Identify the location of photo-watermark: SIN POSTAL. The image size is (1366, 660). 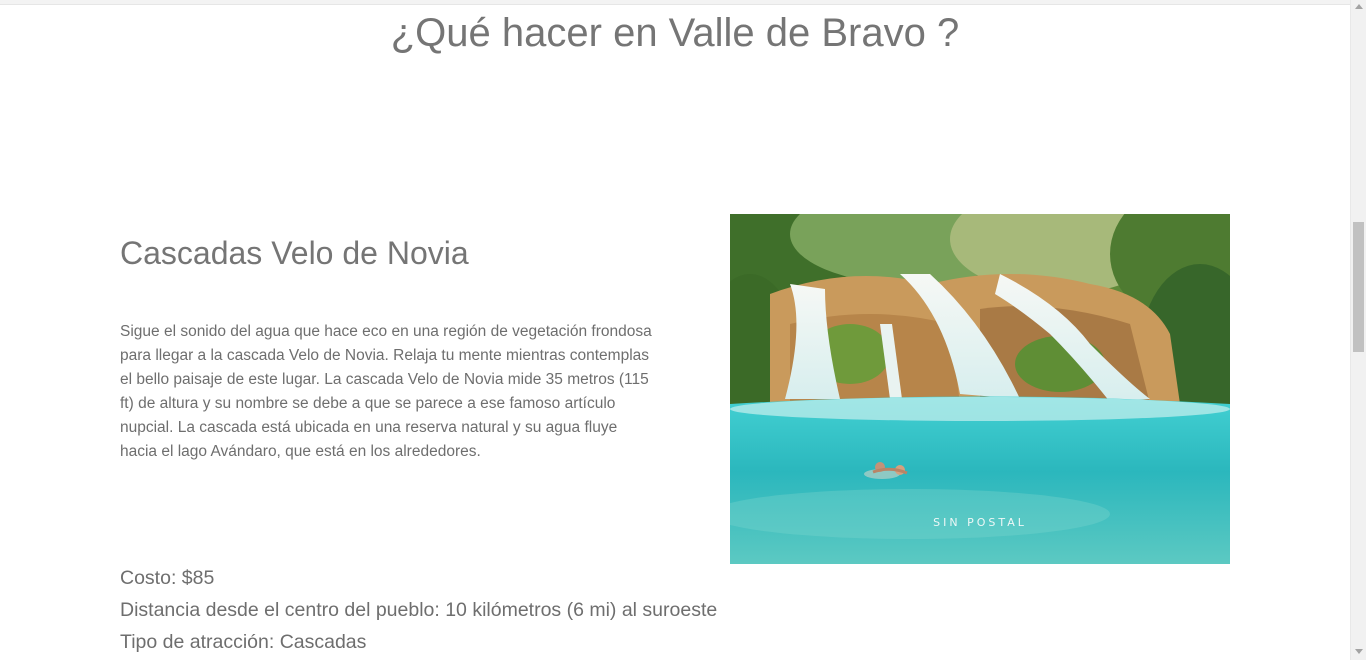
(980, 522).